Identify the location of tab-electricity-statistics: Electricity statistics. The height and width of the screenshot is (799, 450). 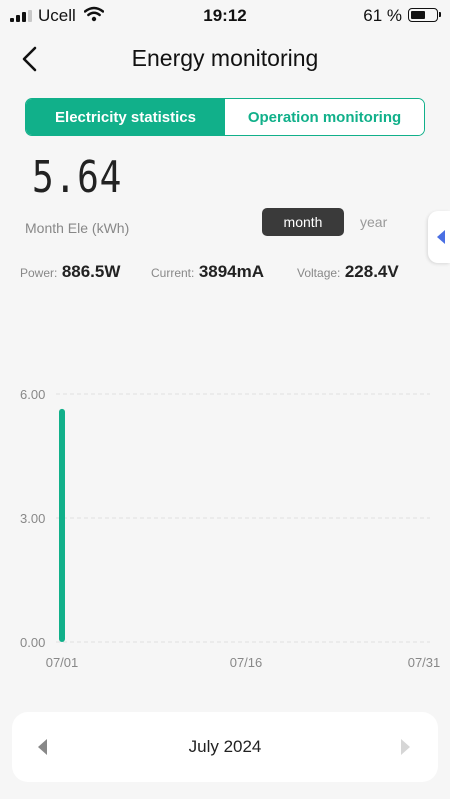
(125, 117).